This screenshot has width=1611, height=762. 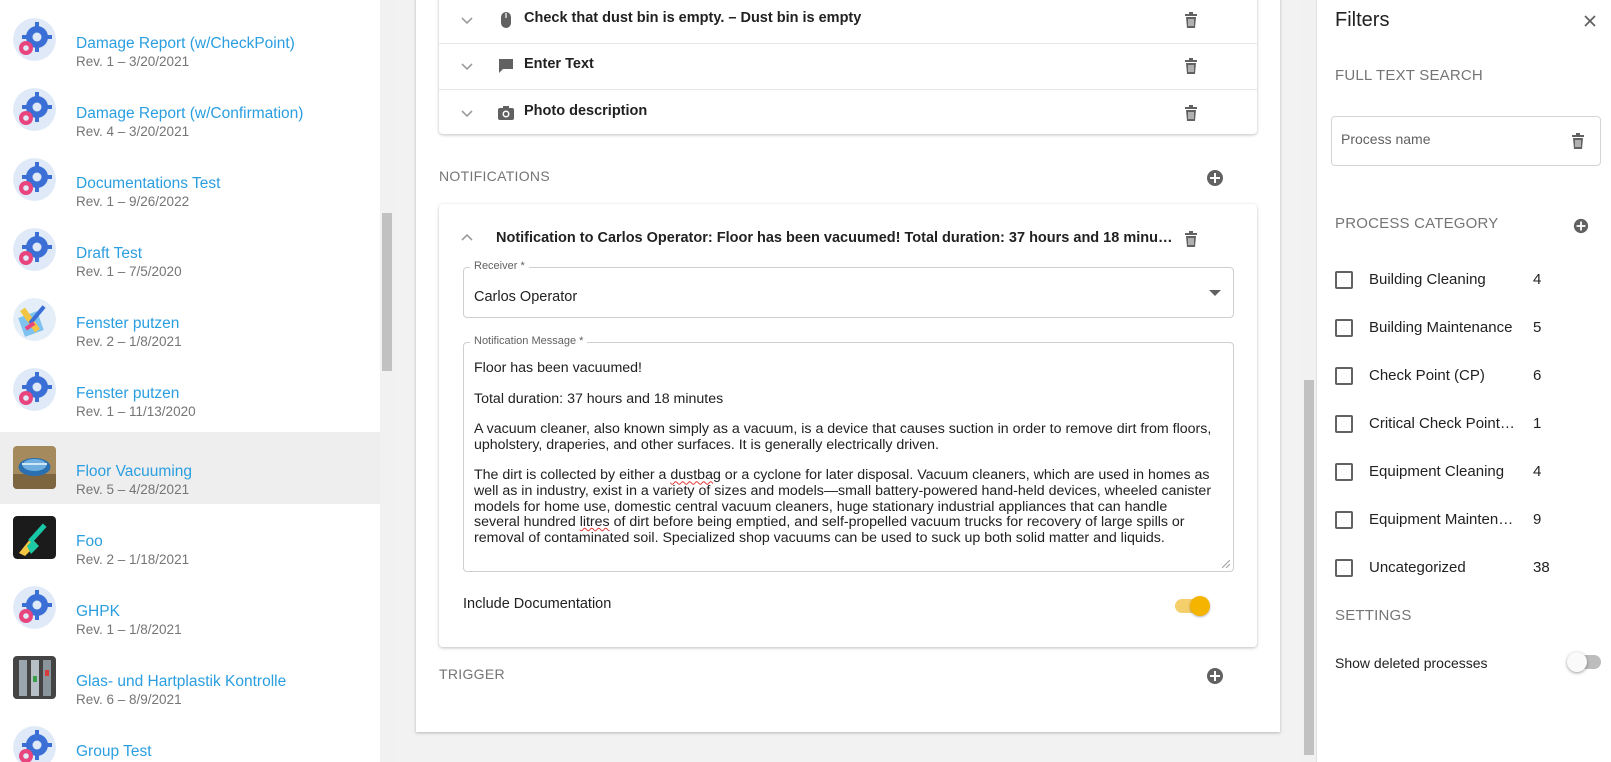 I want to click on category-label: Building Cleaning, so click(x=1427, y=279).